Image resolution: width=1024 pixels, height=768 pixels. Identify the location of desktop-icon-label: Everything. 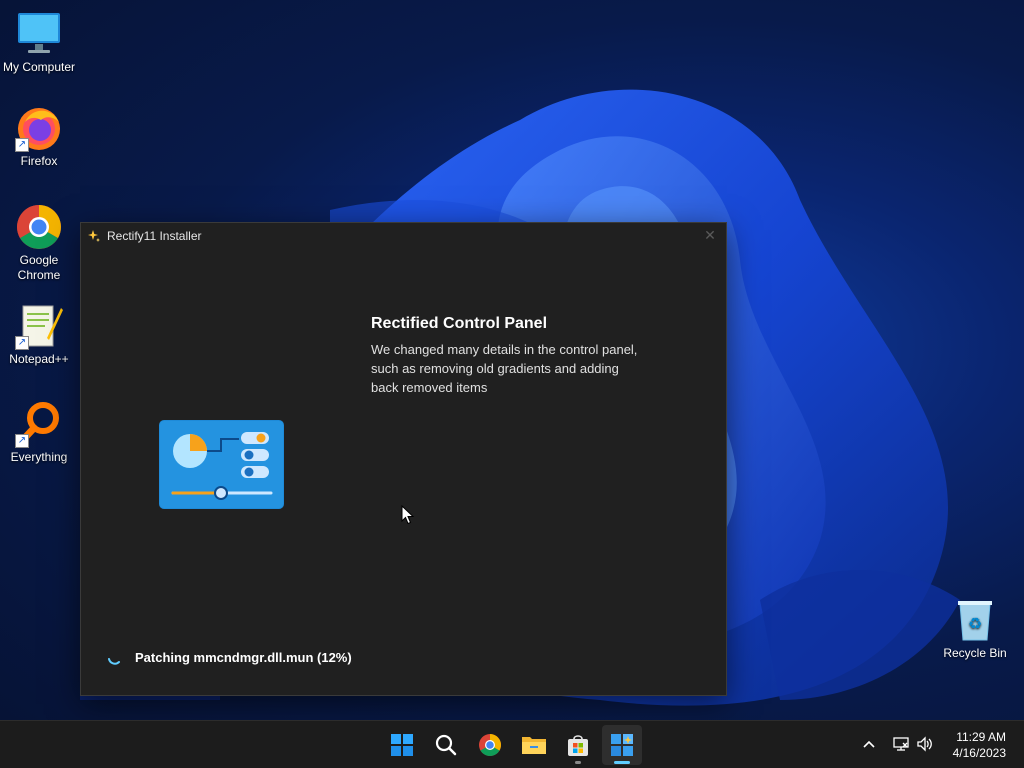
(39, 457).